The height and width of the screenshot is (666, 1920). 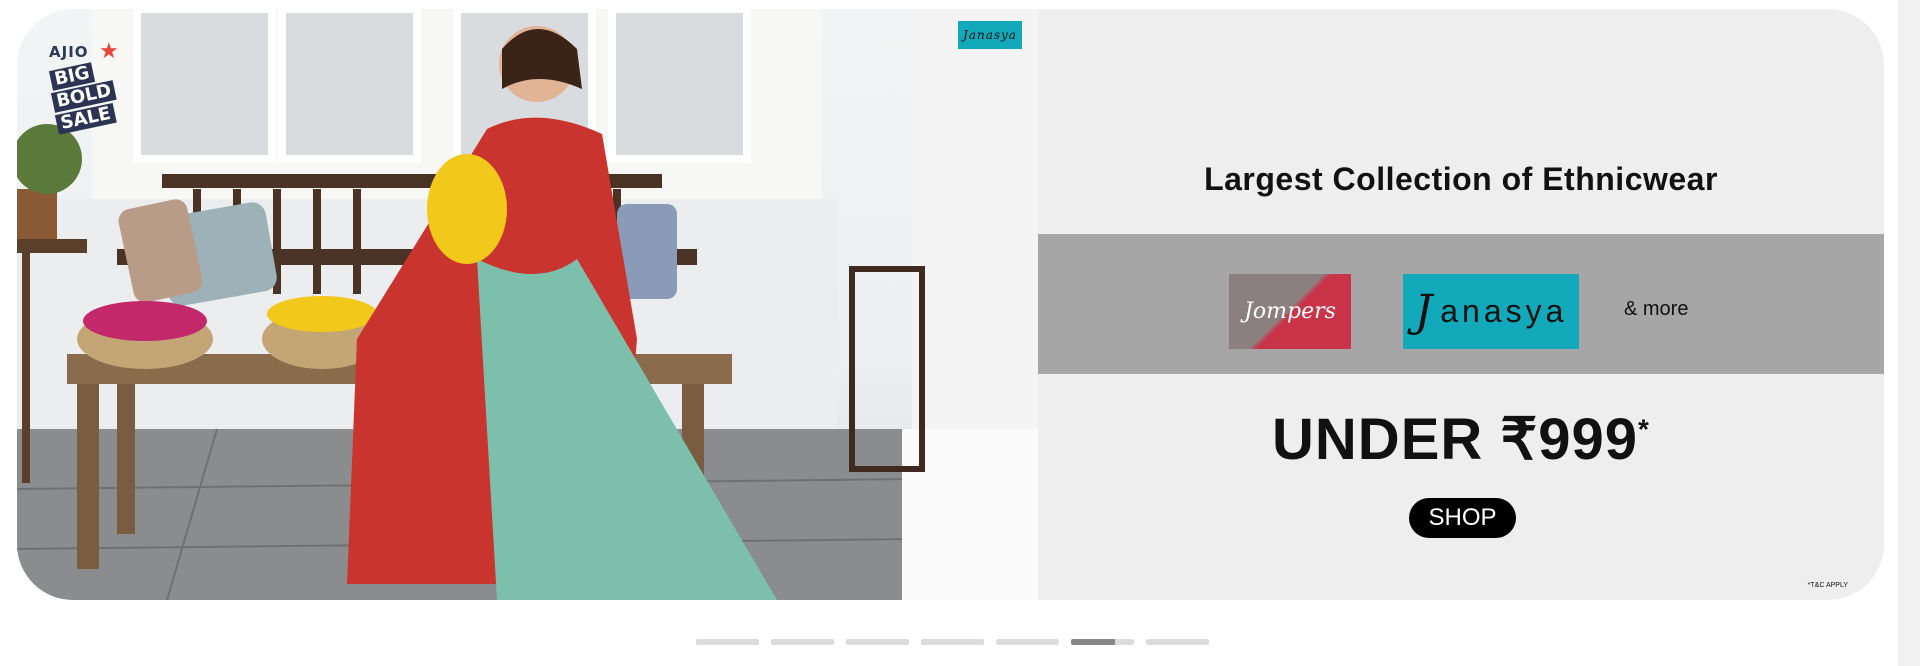 I want to click on star-icon: ★, so click(x=109, y=51).